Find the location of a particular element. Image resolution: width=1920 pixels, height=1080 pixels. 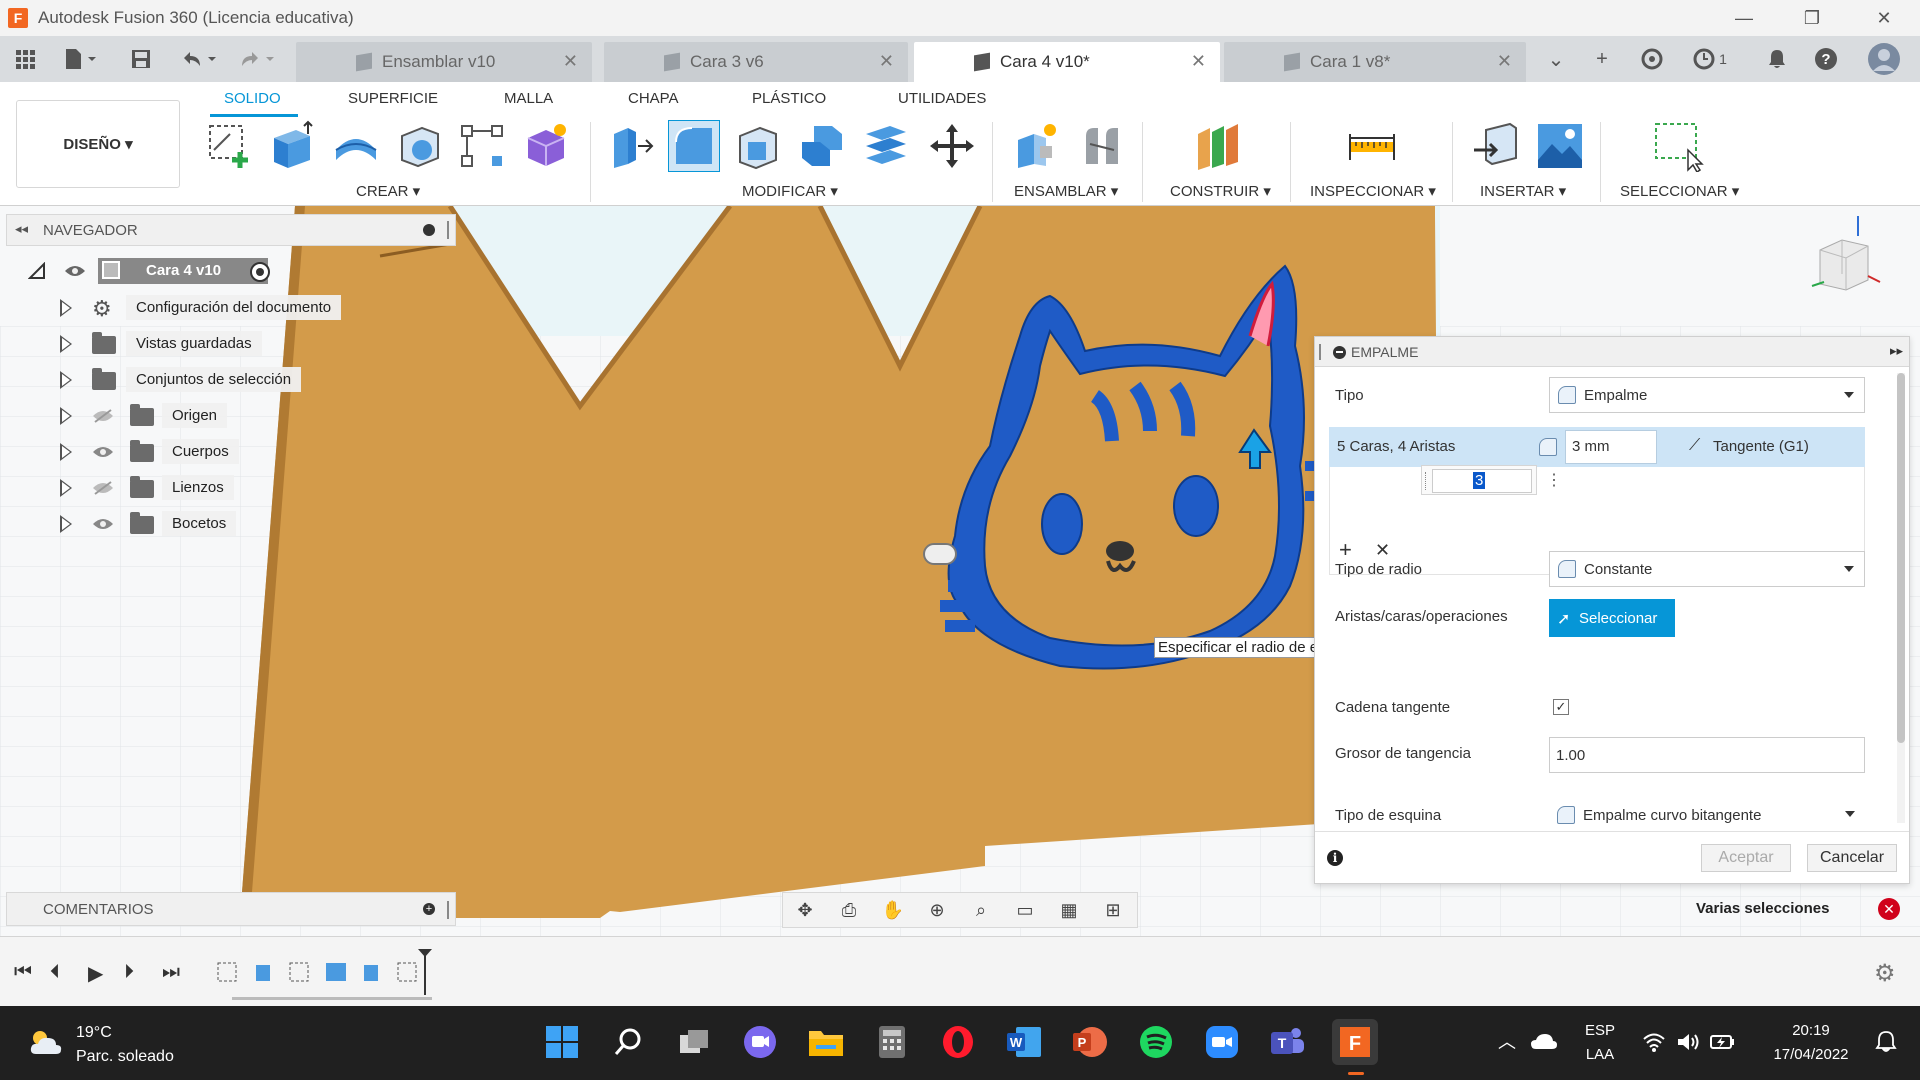

offset-face-icon is located at coordinates (886, 146).